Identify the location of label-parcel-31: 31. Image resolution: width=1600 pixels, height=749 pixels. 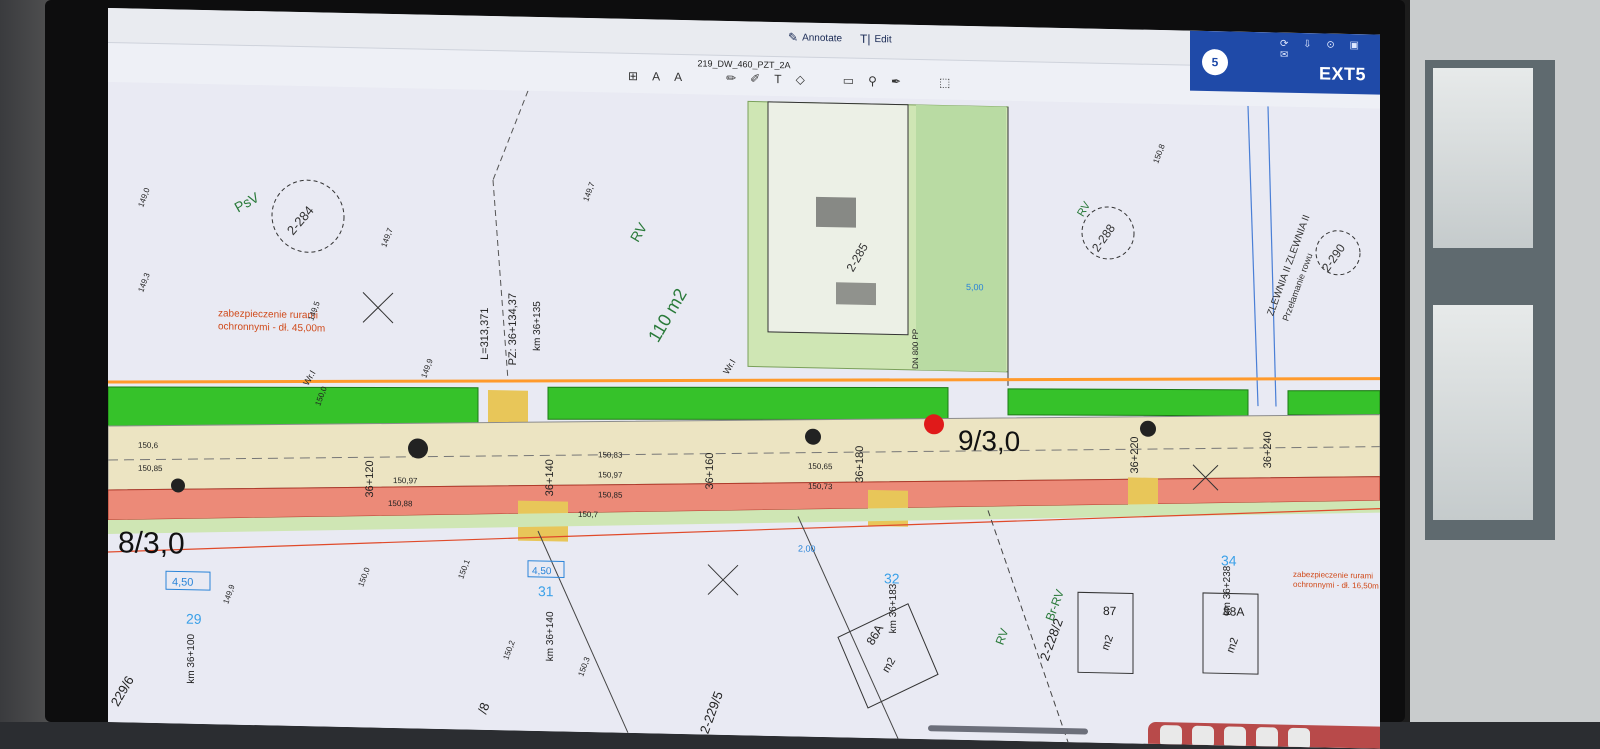
(546, 591).